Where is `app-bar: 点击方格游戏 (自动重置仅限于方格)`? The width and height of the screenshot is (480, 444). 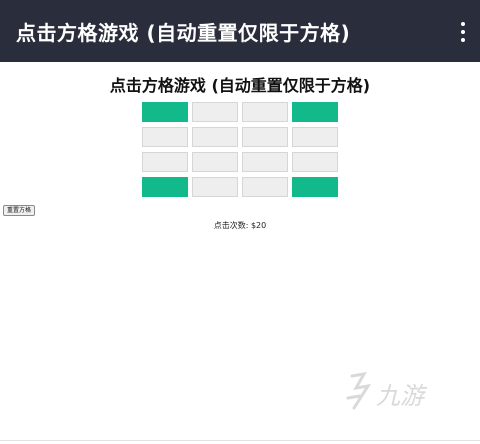
app-bar: 点击方格游戏 (自动重置仅限于方格) is located at coordinates (240, 31).